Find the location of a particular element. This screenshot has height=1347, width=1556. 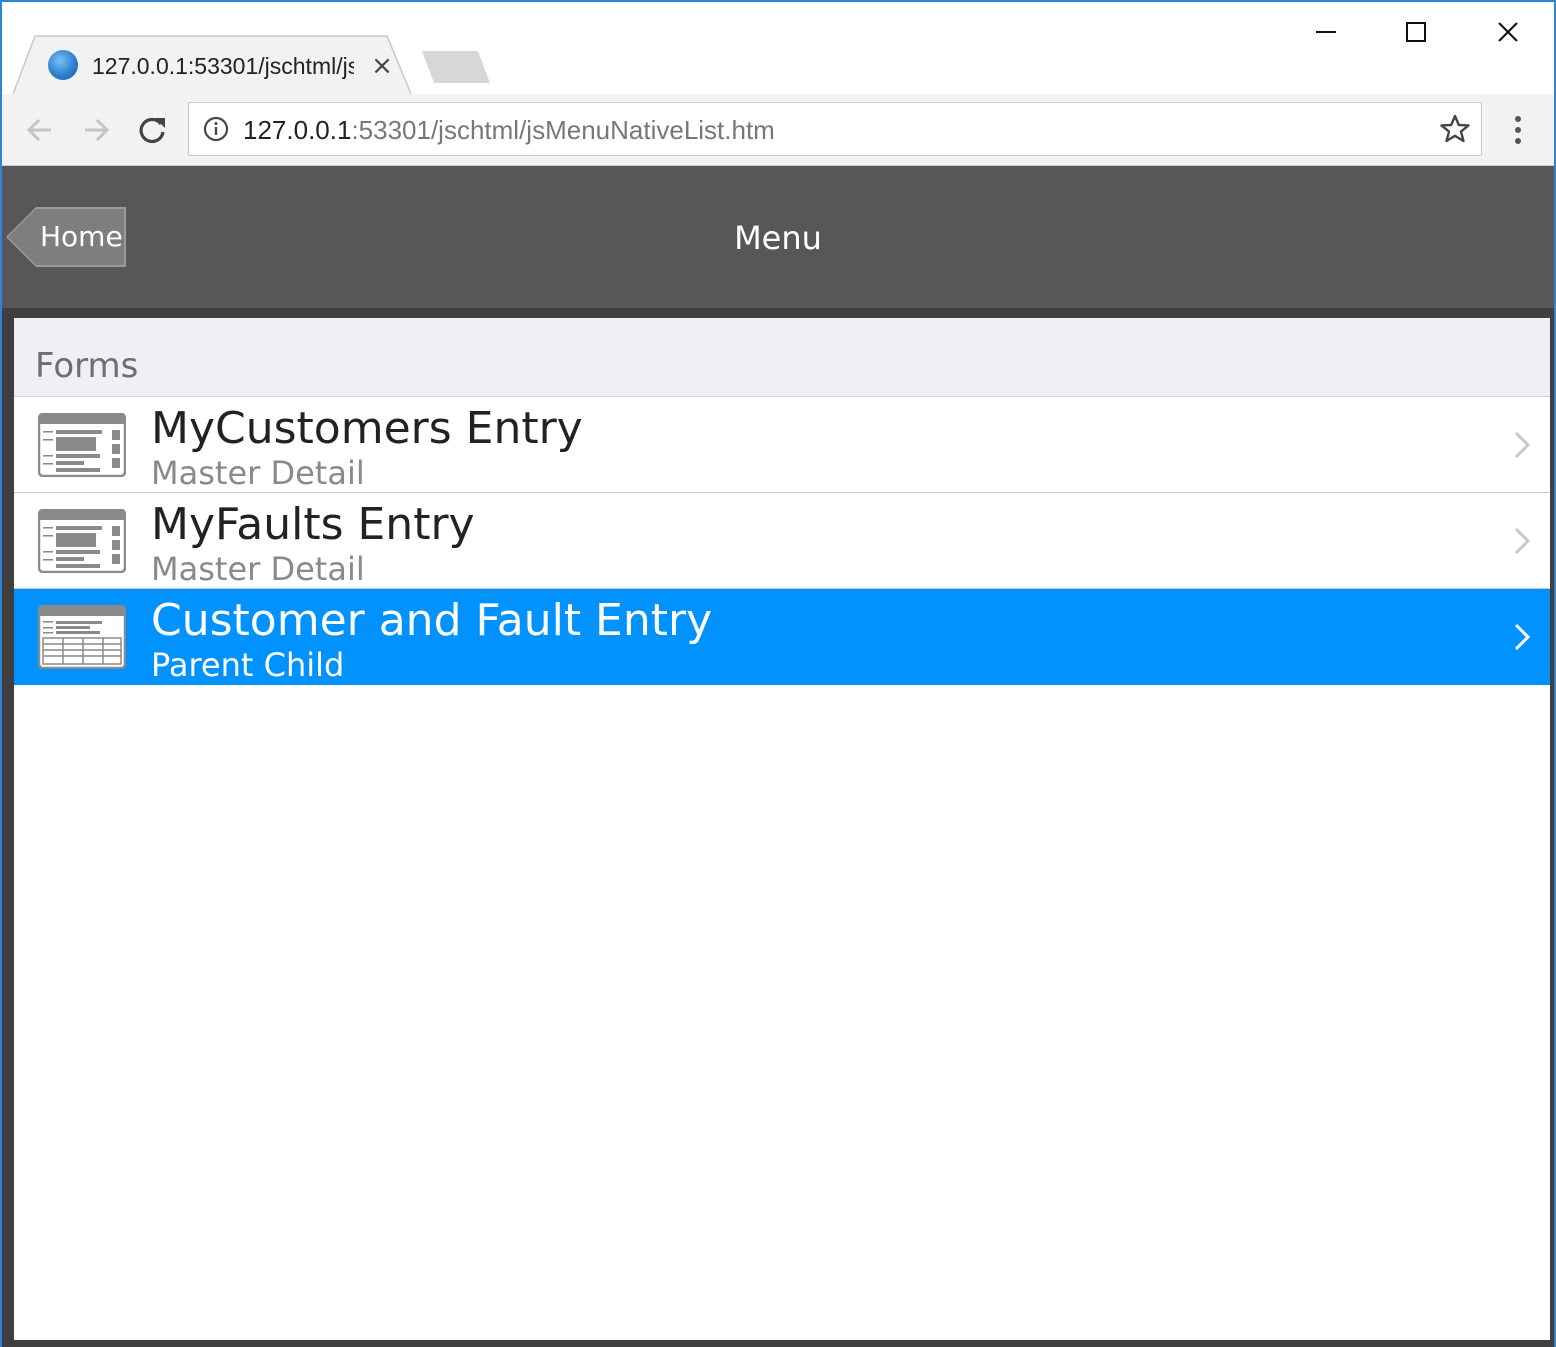

maximize-icon is located at coordinates (1416, 32).